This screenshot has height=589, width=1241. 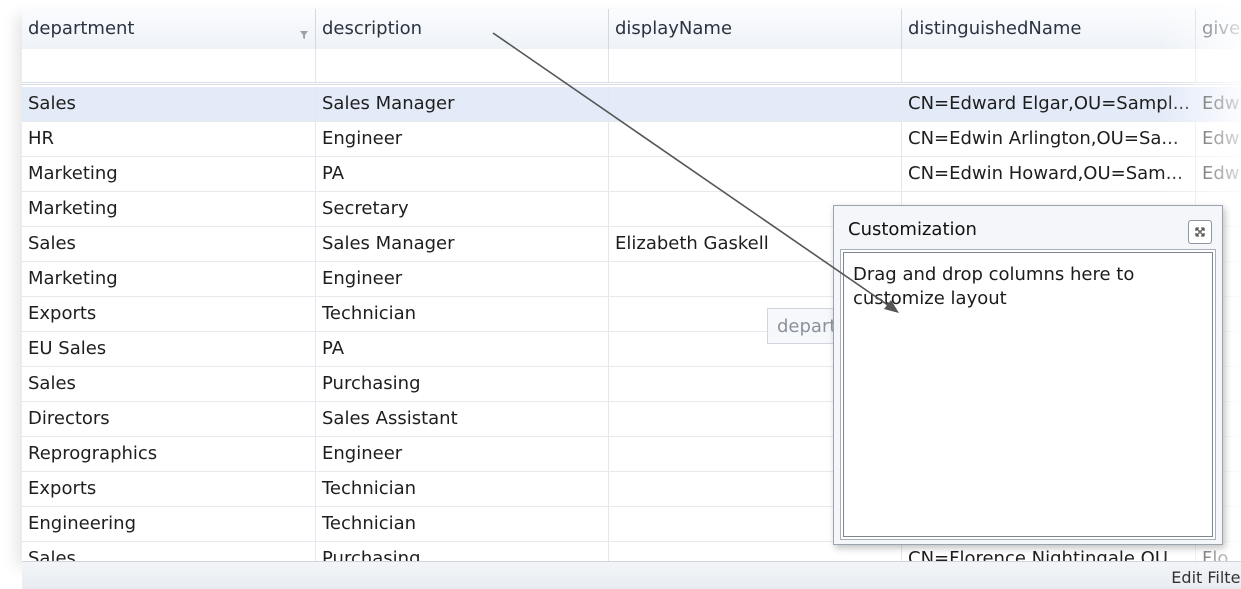 I want to click on filter-icon, so click(x=304, y=27).